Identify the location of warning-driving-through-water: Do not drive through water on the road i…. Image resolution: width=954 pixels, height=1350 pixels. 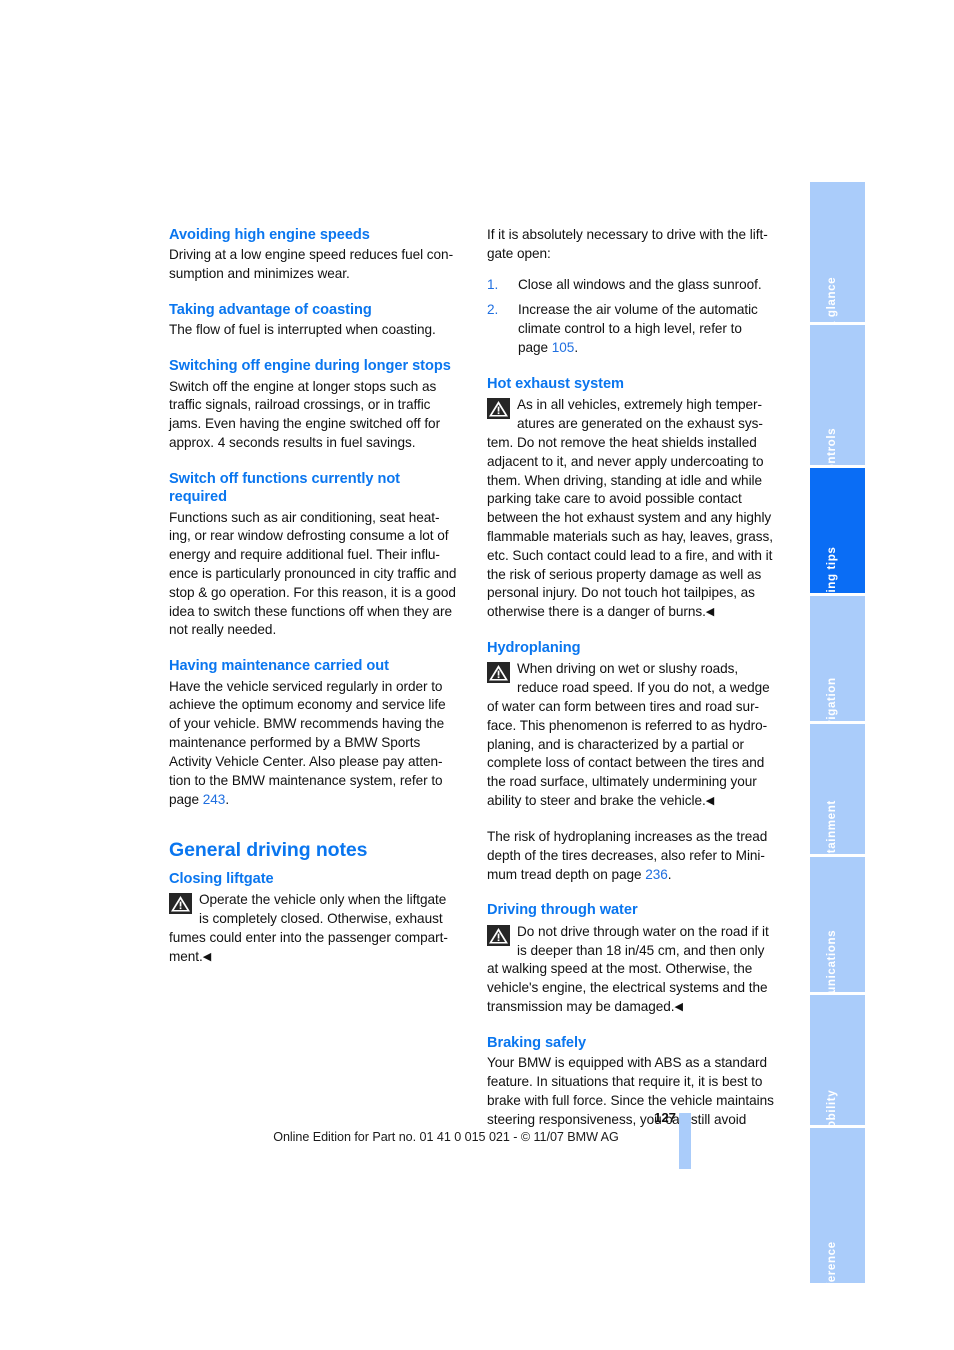
(631, 970).